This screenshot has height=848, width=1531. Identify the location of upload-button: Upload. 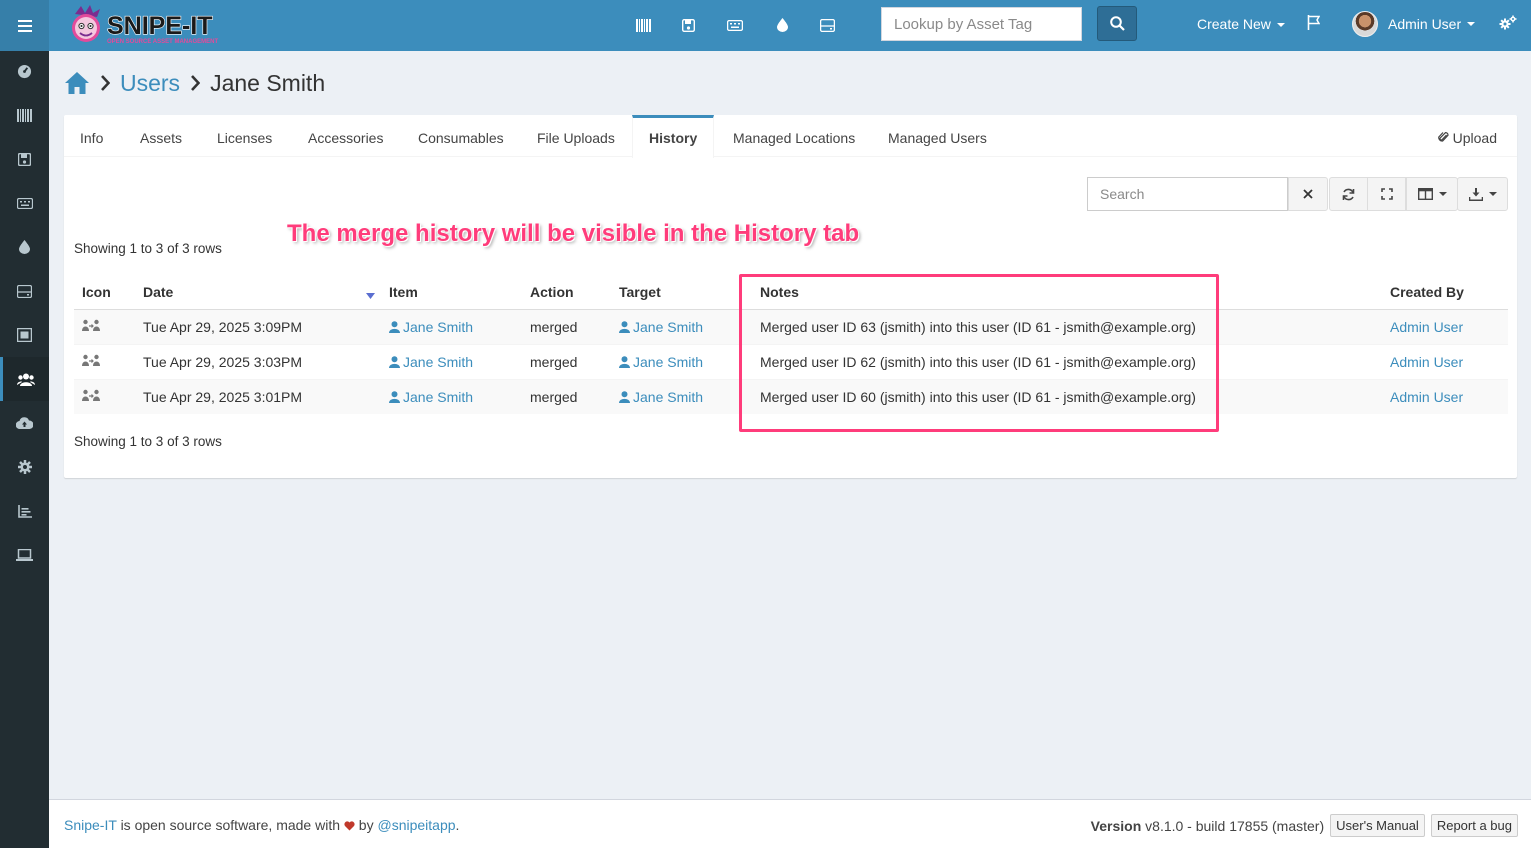
(1467, 138).